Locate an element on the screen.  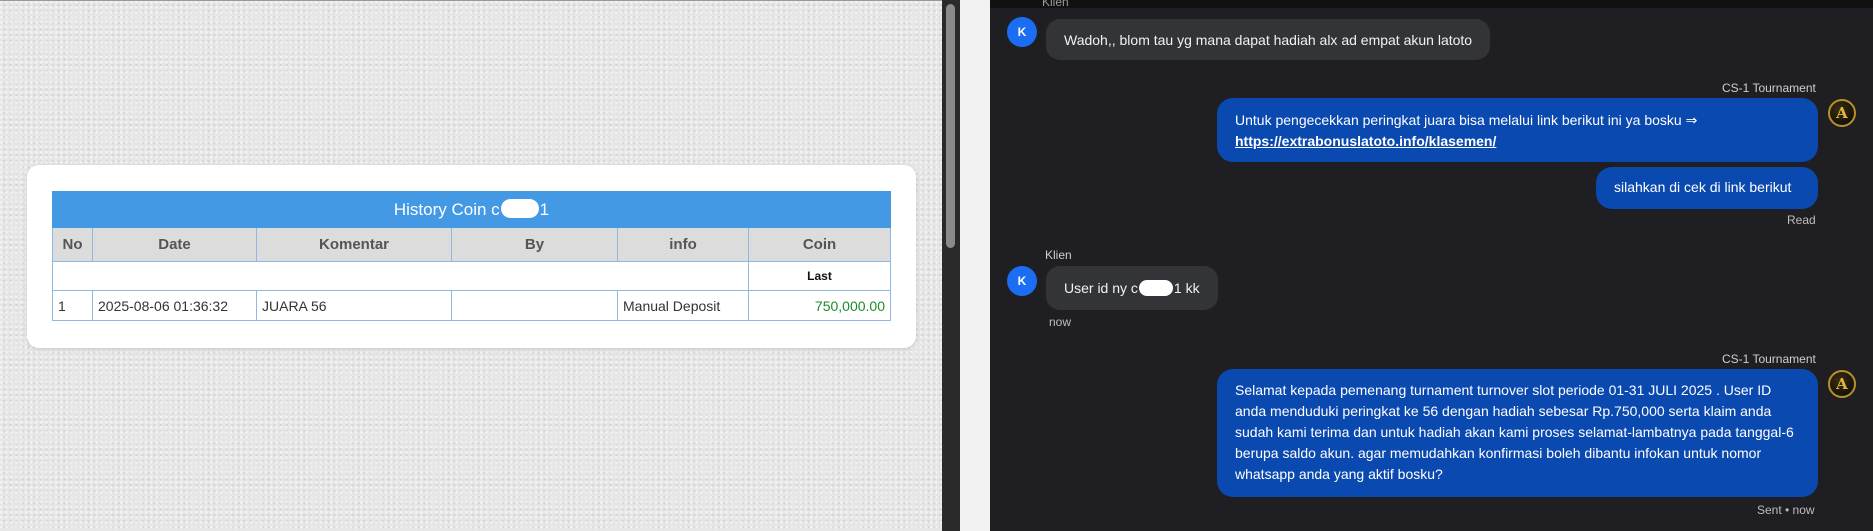
message-time: now is located at coordinates (1060, 322).